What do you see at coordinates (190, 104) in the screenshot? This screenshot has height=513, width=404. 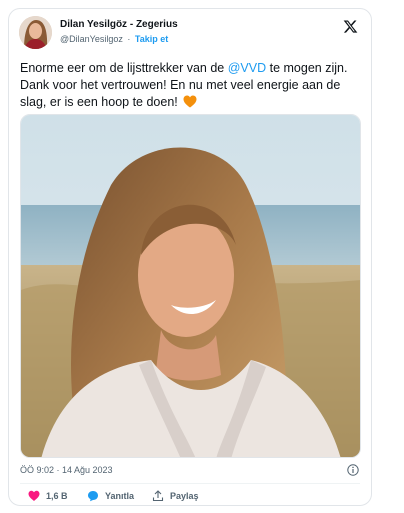 I see `orange-heart-icon` at bounding box center [190, 104].